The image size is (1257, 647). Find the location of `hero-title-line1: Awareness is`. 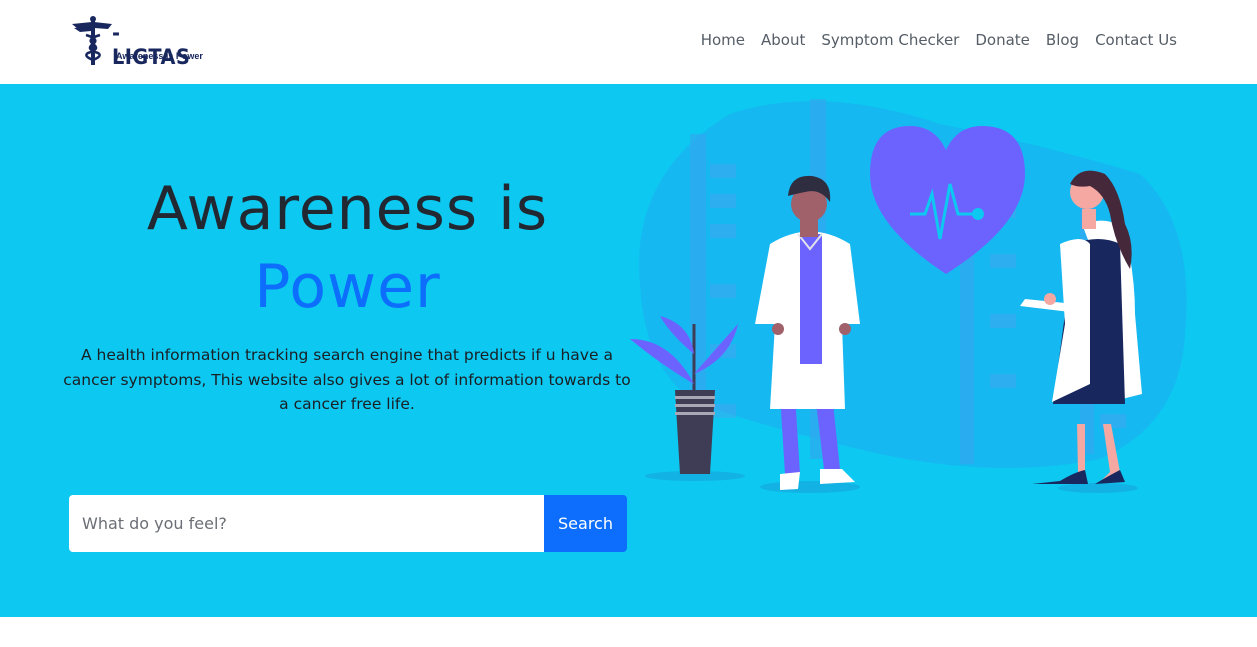

hero-title-line1: Awareness is is located at coordinates (347, 209).